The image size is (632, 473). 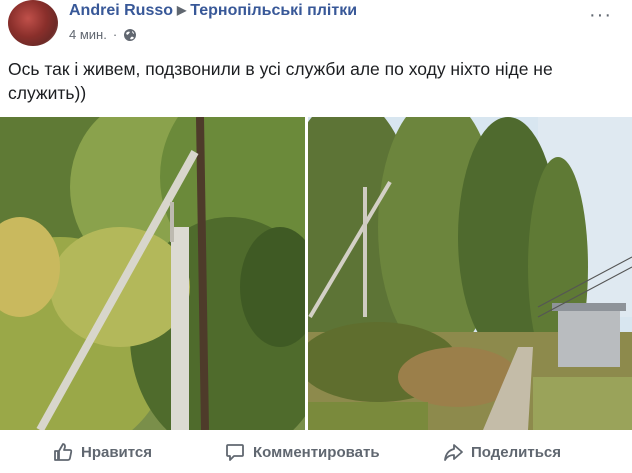 What do you see at coordinates (33, 23) in the screenshot?
I see `avatar` at bounding box center [33, 23].